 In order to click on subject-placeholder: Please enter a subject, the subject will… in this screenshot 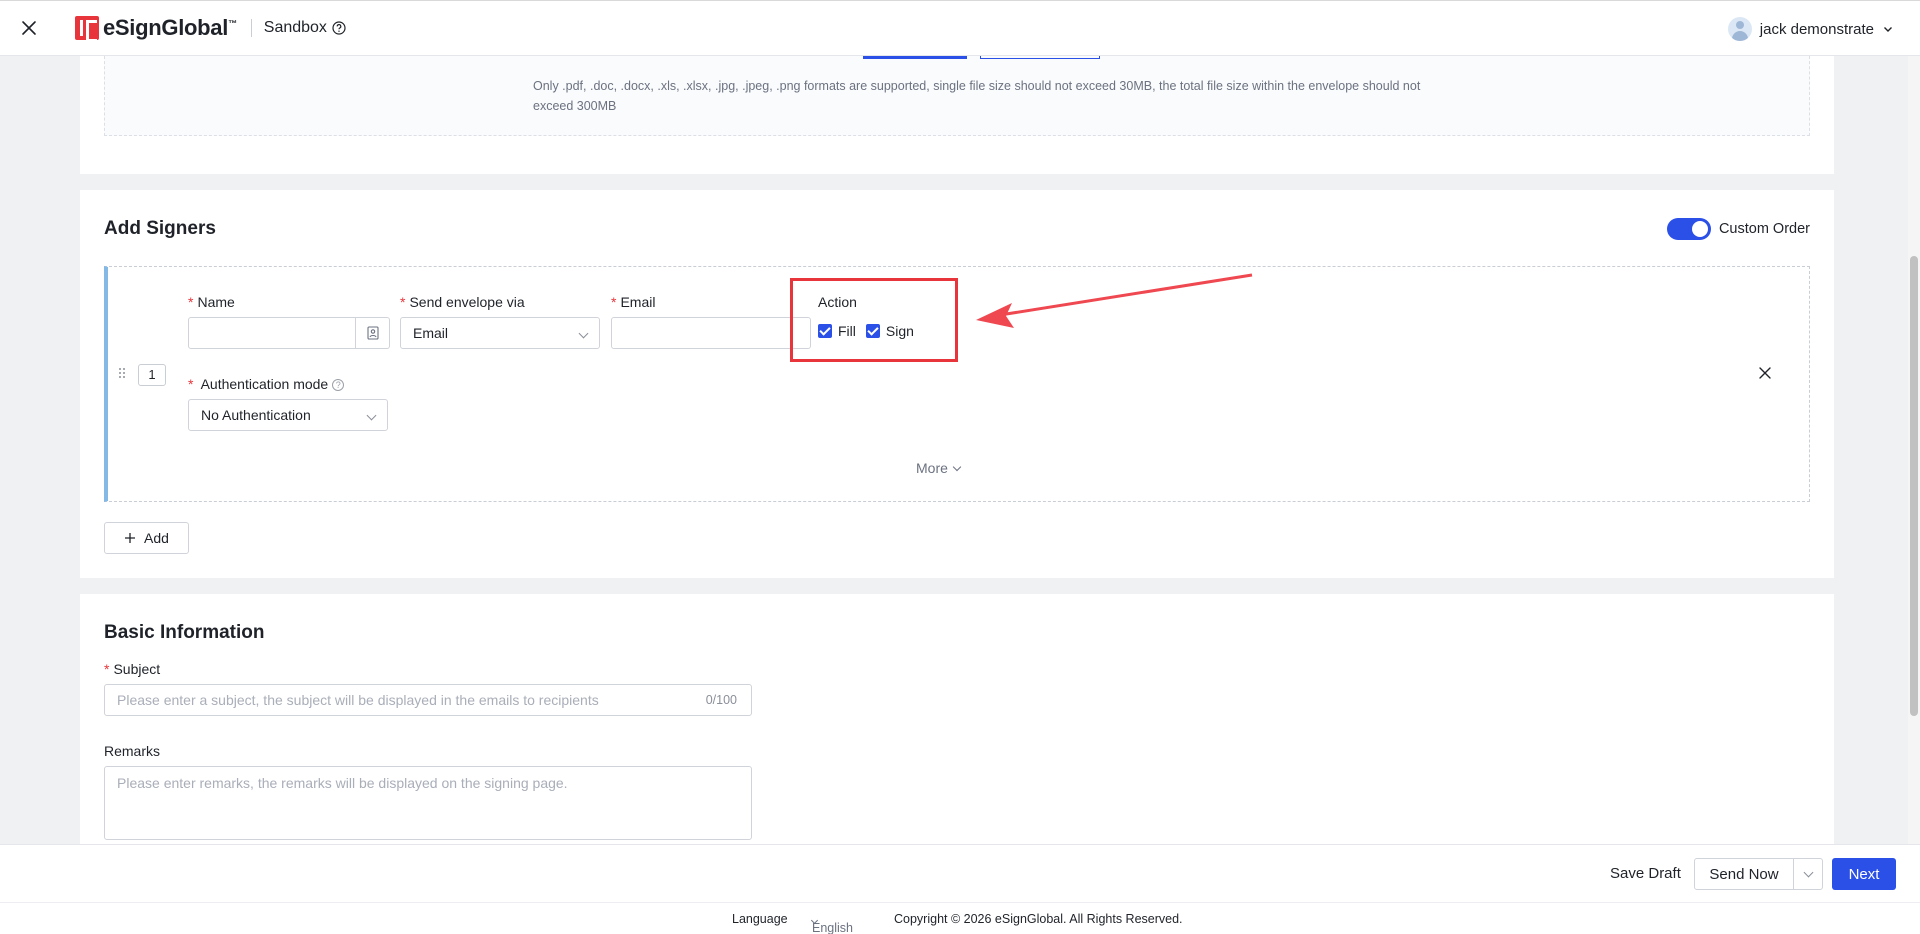, I will do `click(358, 700)`.